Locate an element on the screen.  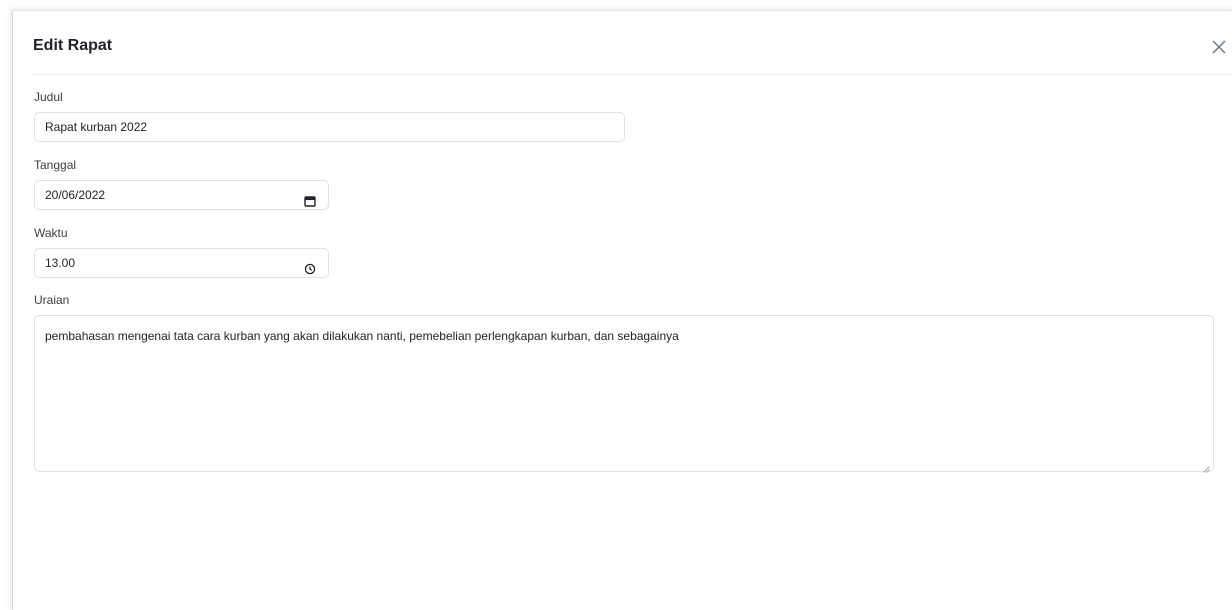
waktu-value: 13.00 is located at coordinates (60, 263).